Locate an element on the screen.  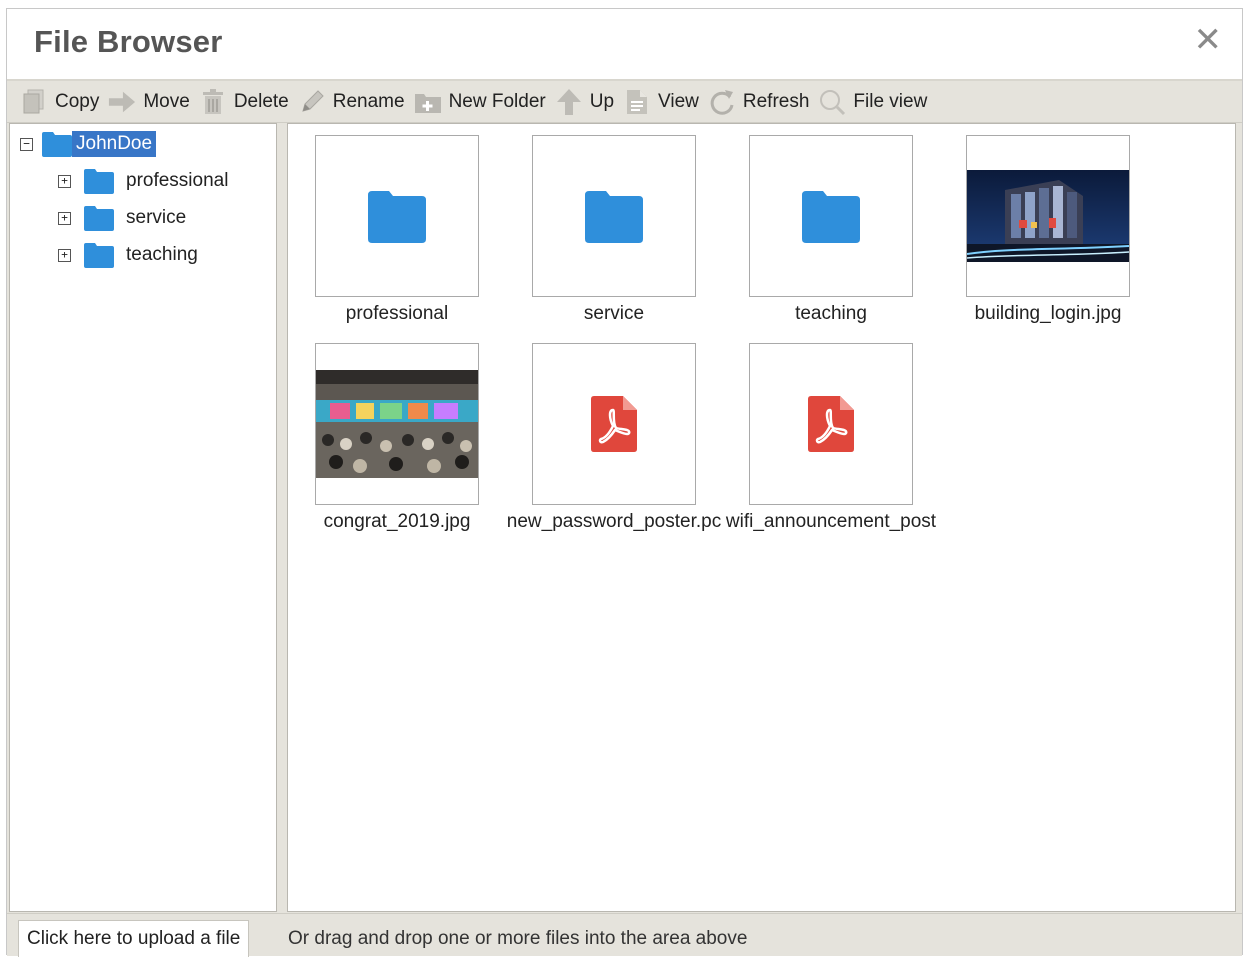
copy-label: Copy is located at coordinates (77, 101).